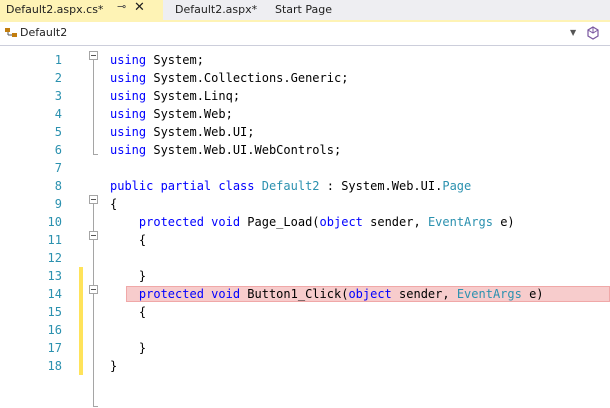 The height and width of the screenshot is (408, 610). Describe the element at coordinates (593, 33) in the screenshot. I see `member-icon` at that location.